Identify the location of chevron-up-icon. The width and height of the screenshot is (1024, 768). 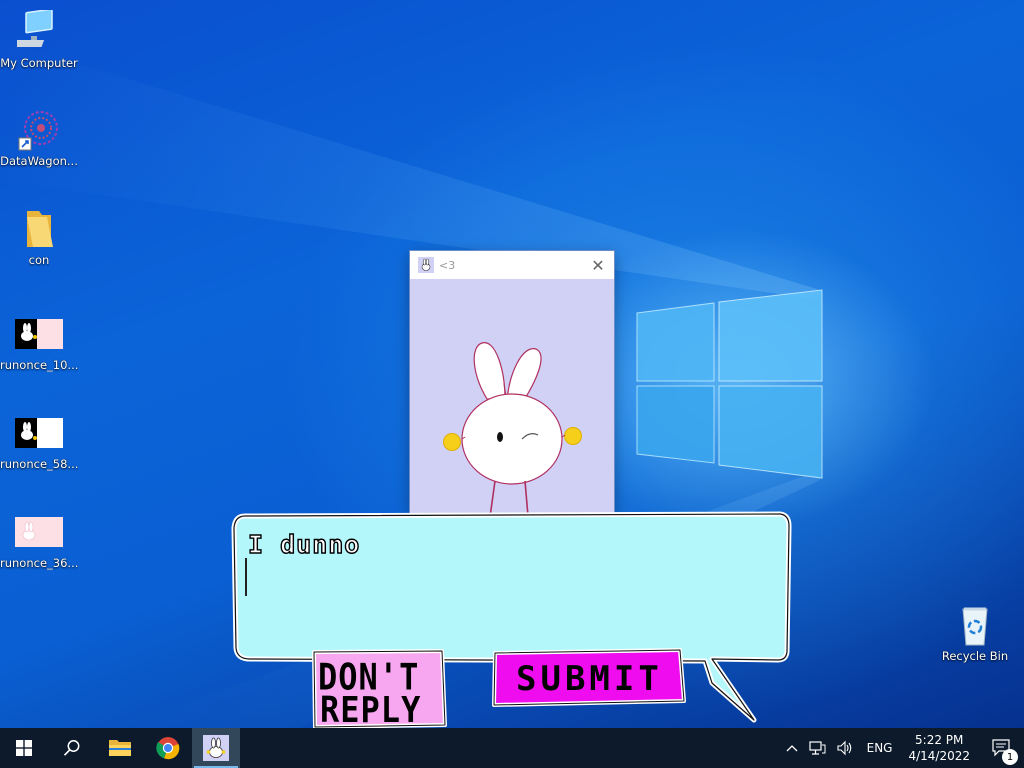
(792, 748).